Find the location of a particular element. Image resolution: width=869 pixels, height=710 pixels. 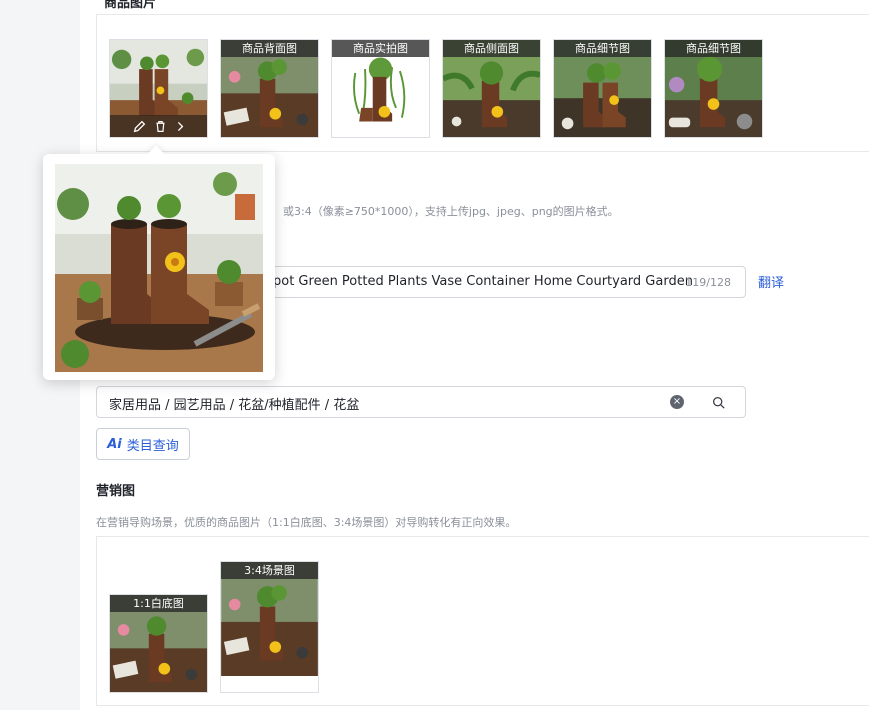

category-search-button is located at coordinates (719, 402).